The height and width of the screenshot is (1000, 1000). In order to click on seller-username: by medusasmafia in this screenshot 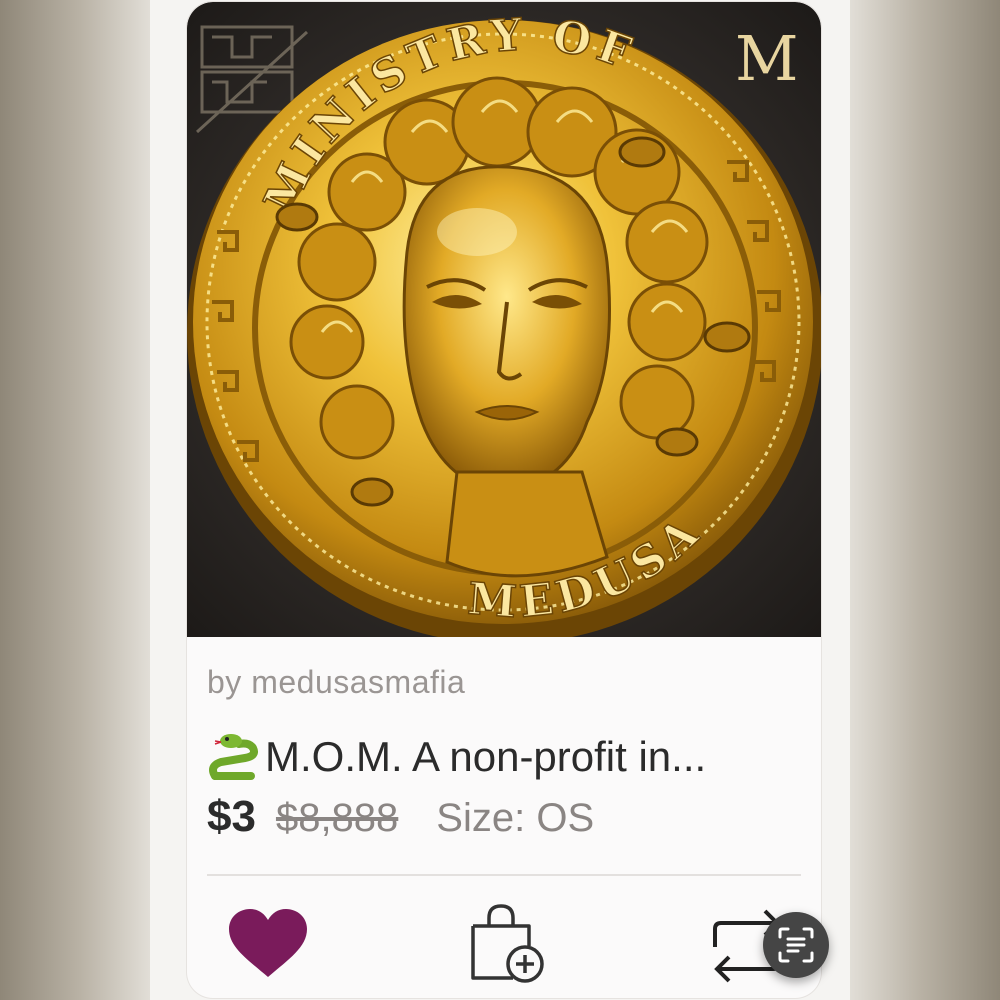, I will do `click(336, 682)`.